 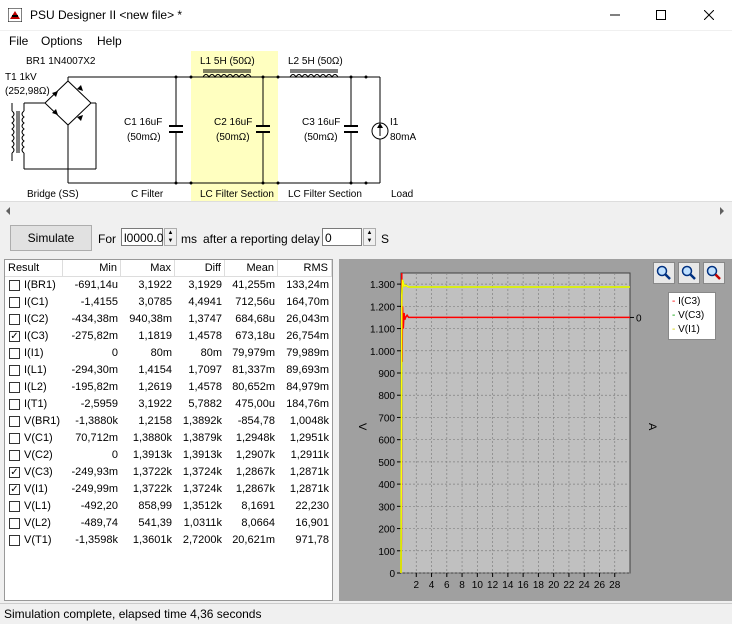 What do you see at coordinates (255, 336) in the screenshot?
I see `cell-mean: 673,18u` at bounding box center [255, 336].